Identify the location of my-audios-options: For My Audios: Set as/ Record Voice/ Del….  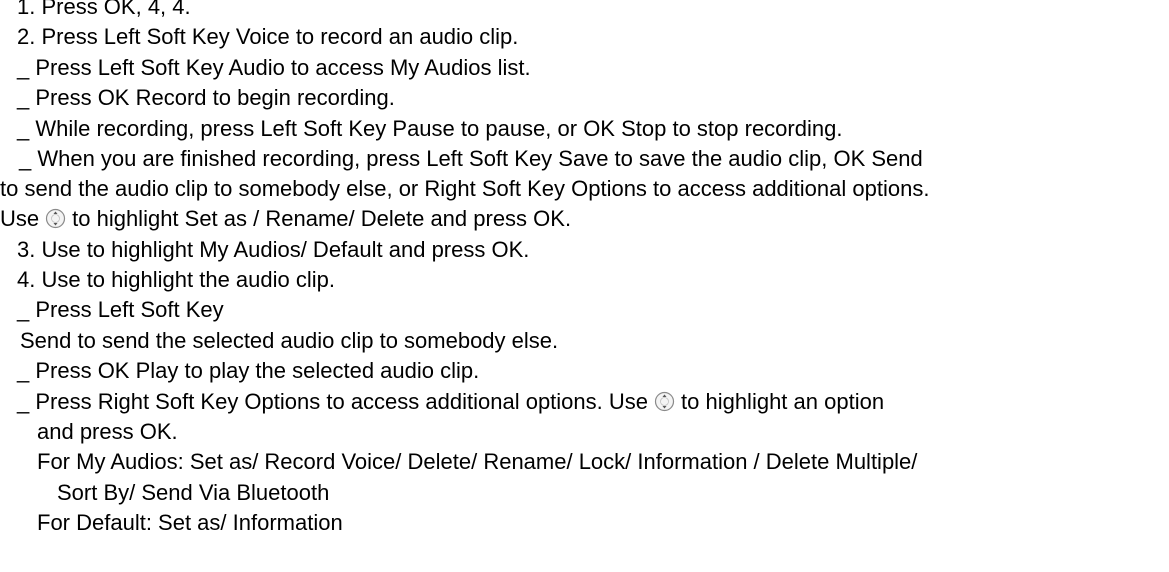
(477, 461).